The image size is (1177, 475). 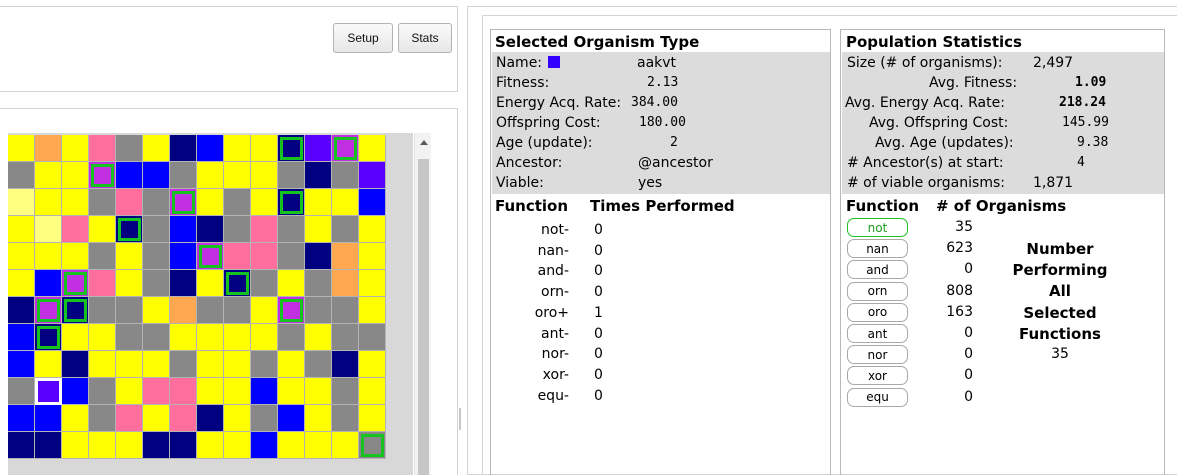 What do you see at coordinates (877, 312) in the screenshot?
I see `function-toggle-button-oro: oro` at bounding box center [877, 312].